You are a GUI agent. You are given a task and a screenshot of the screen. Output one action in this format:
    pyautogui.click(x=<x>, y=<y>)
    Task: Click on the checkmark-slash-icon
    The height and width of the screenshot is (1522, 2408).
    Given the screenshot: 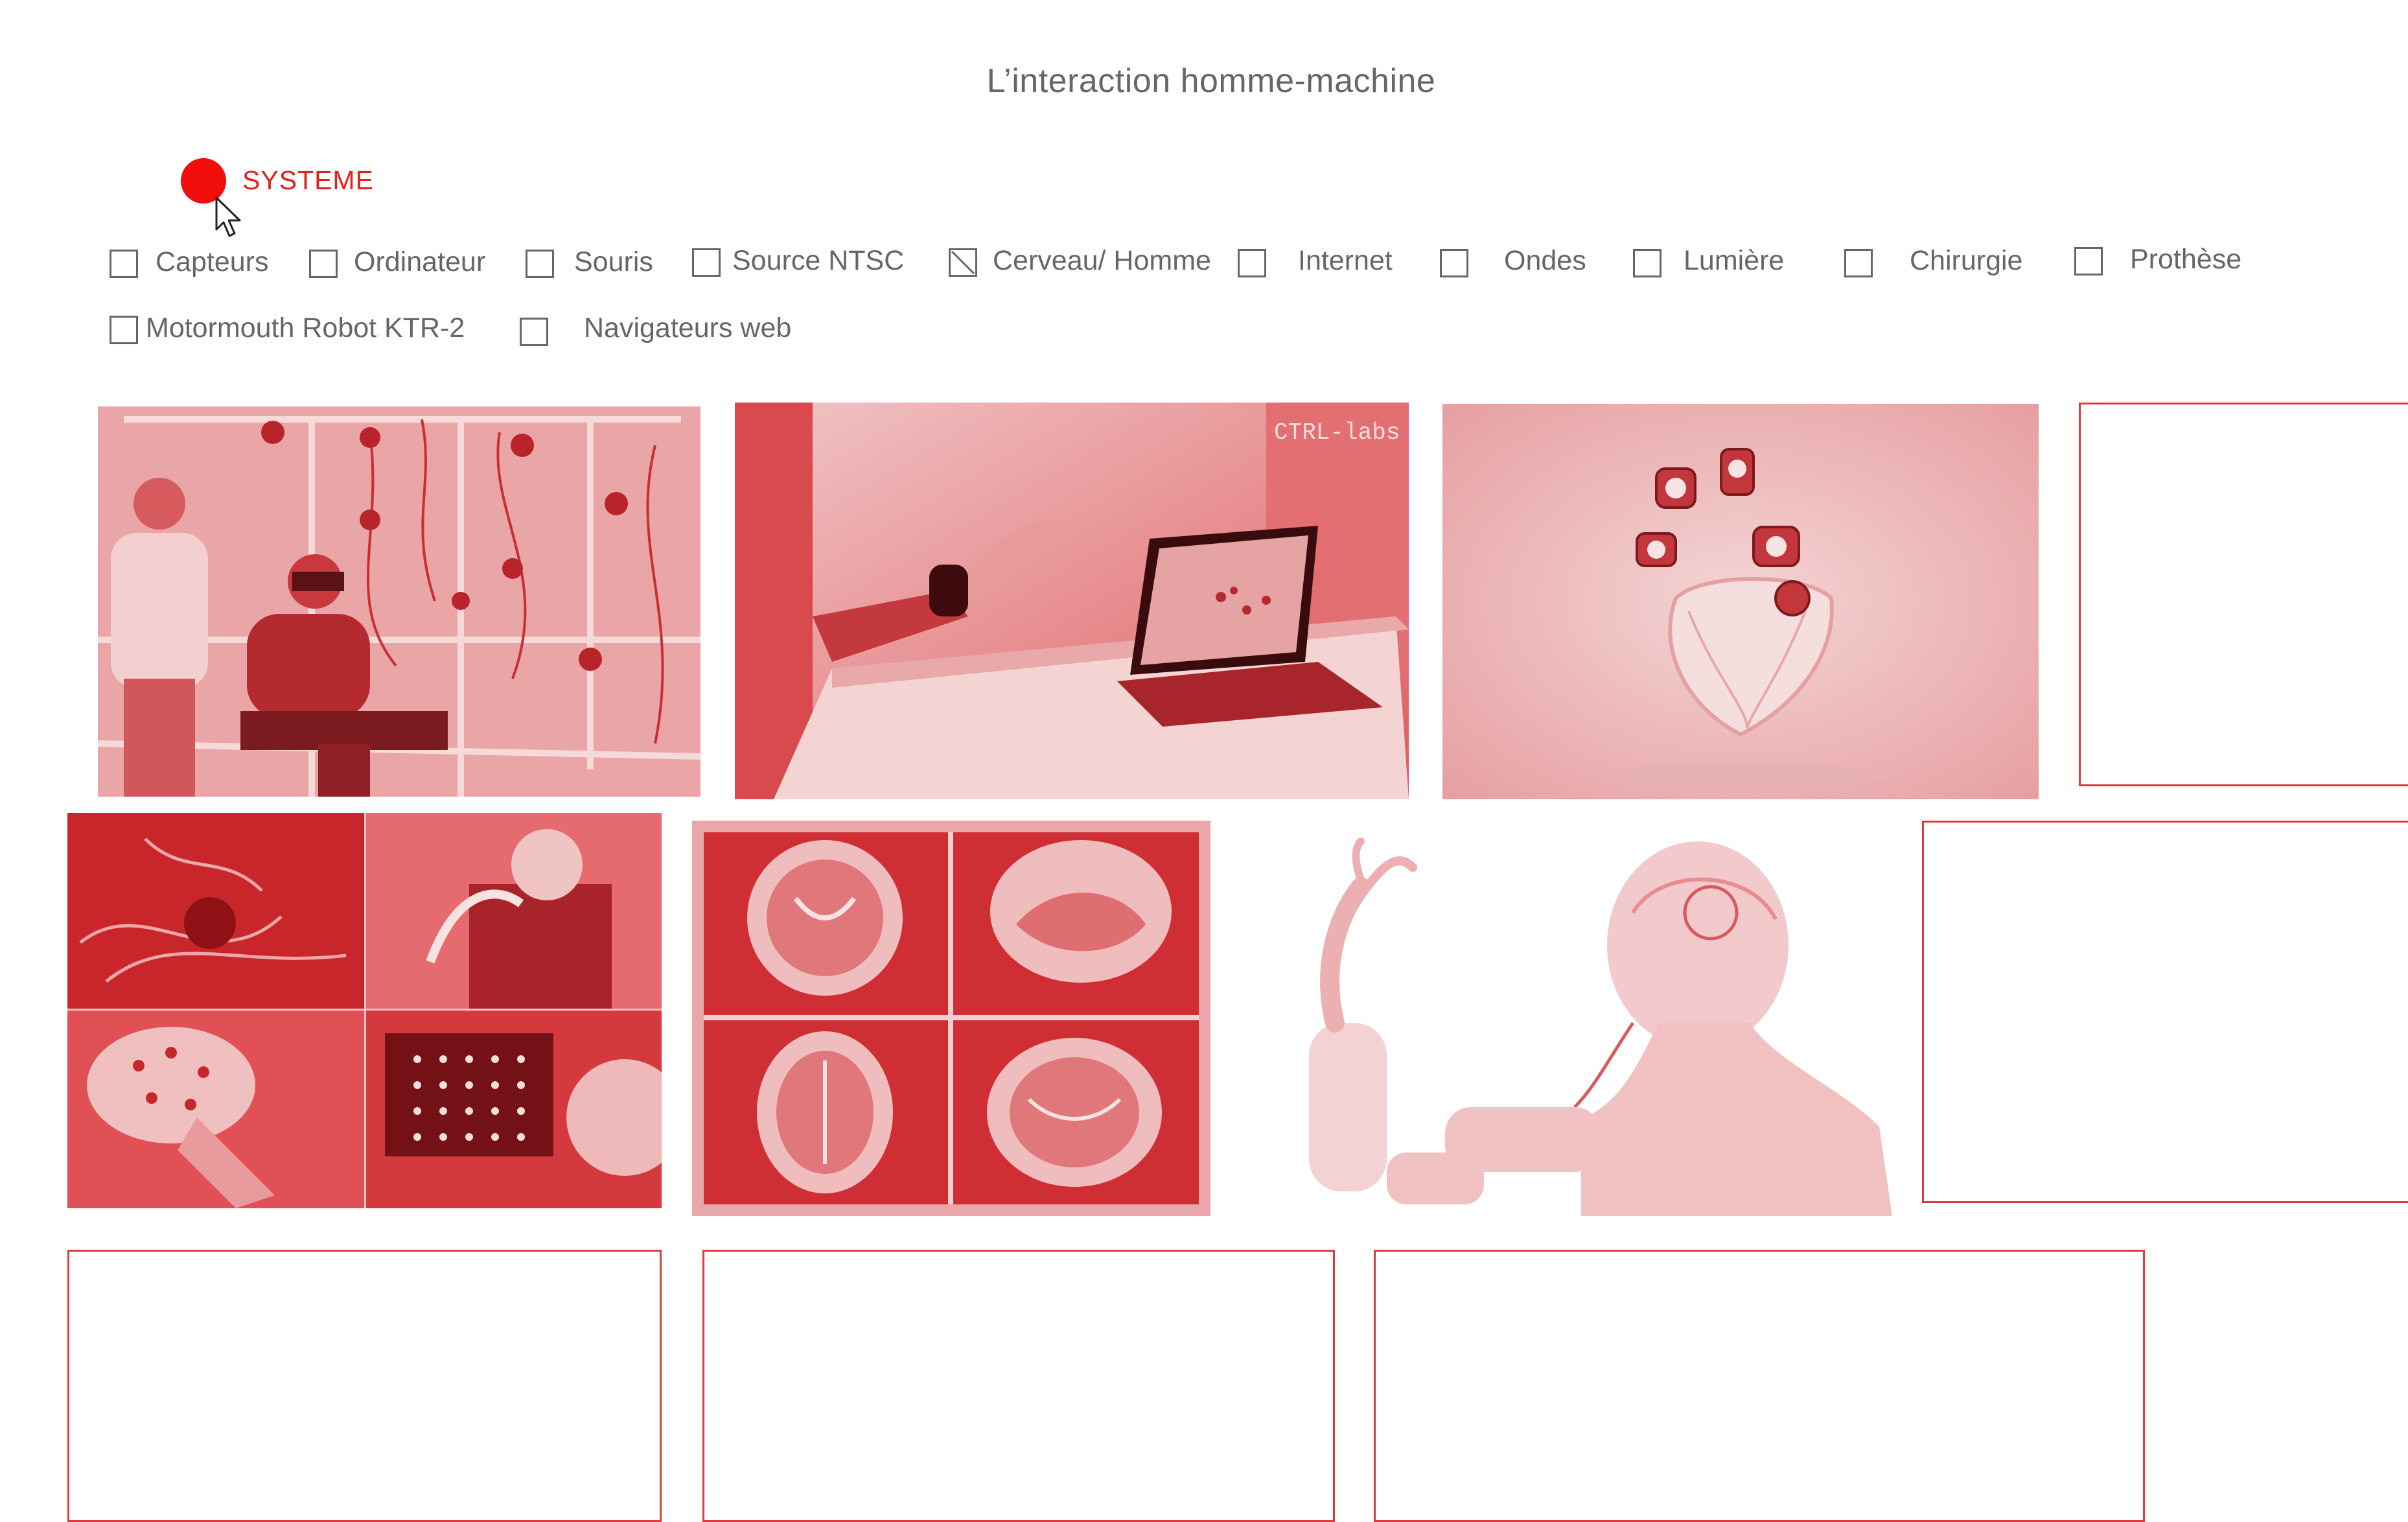 What is the action you would take?
    pyautogui.click(x=963, y=262)
    